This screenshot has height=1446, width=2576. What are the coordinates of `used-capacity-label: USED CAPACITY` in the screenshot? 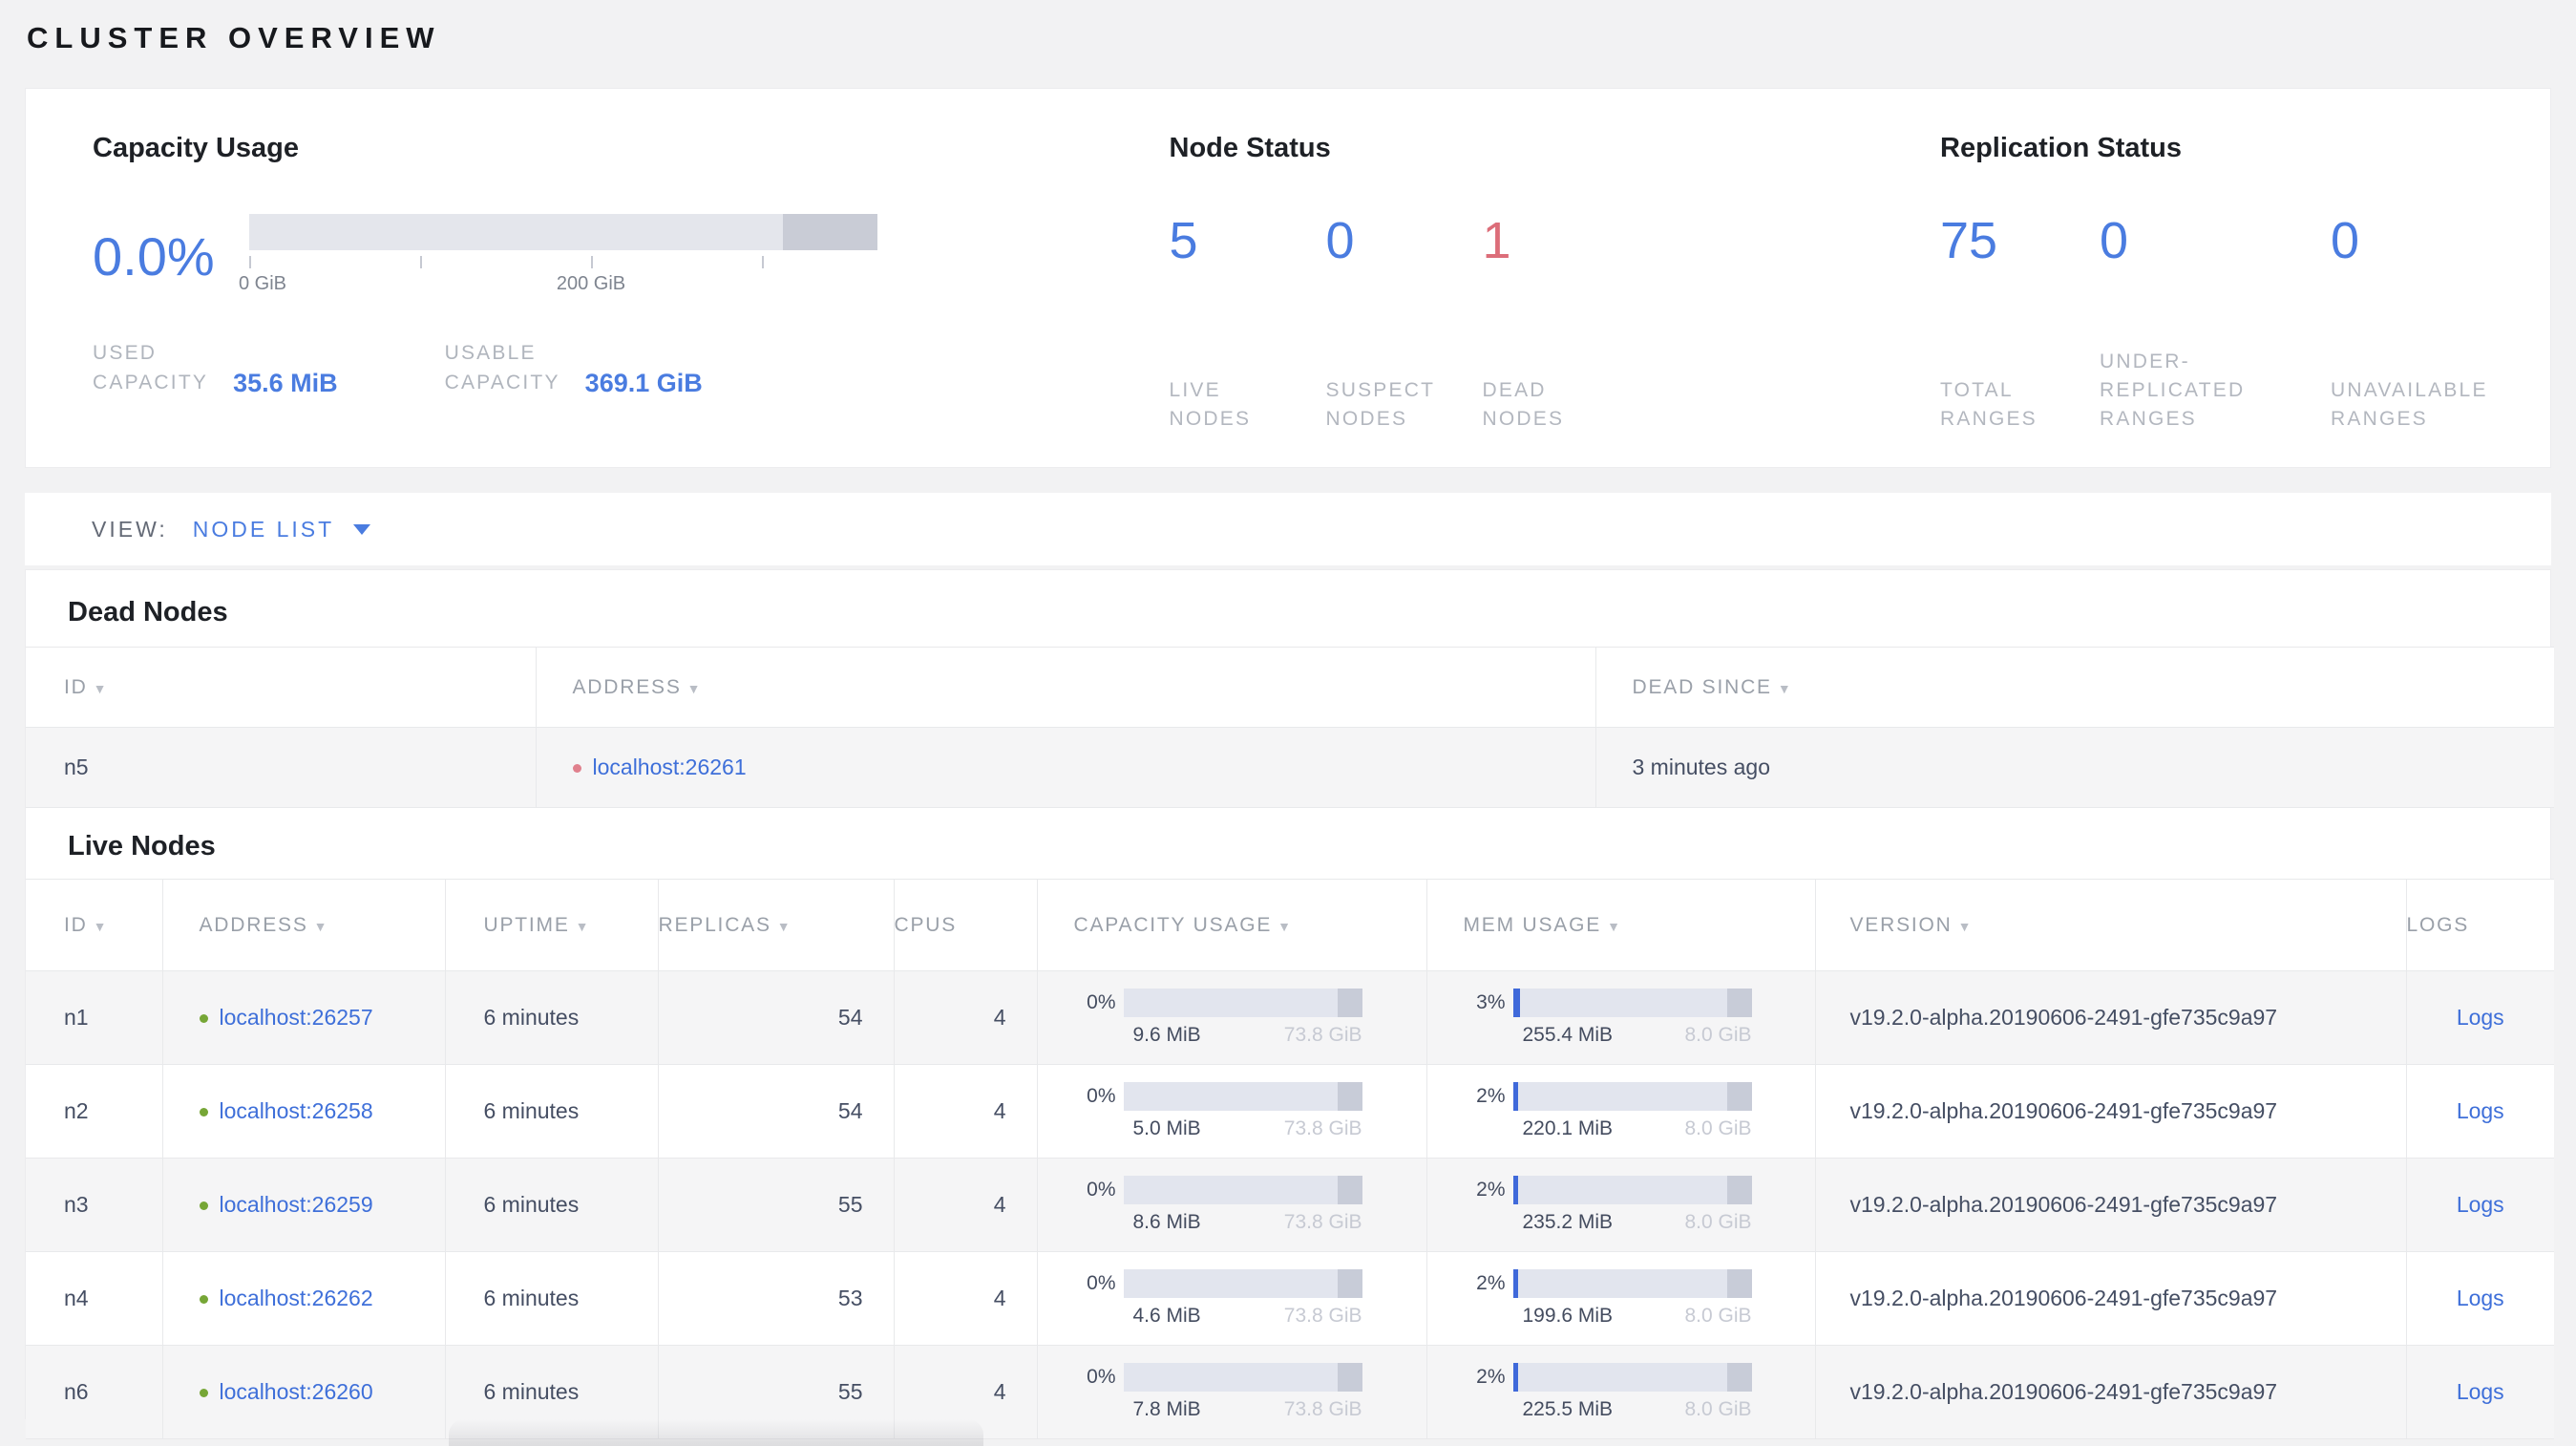 It's located at (151, 367).